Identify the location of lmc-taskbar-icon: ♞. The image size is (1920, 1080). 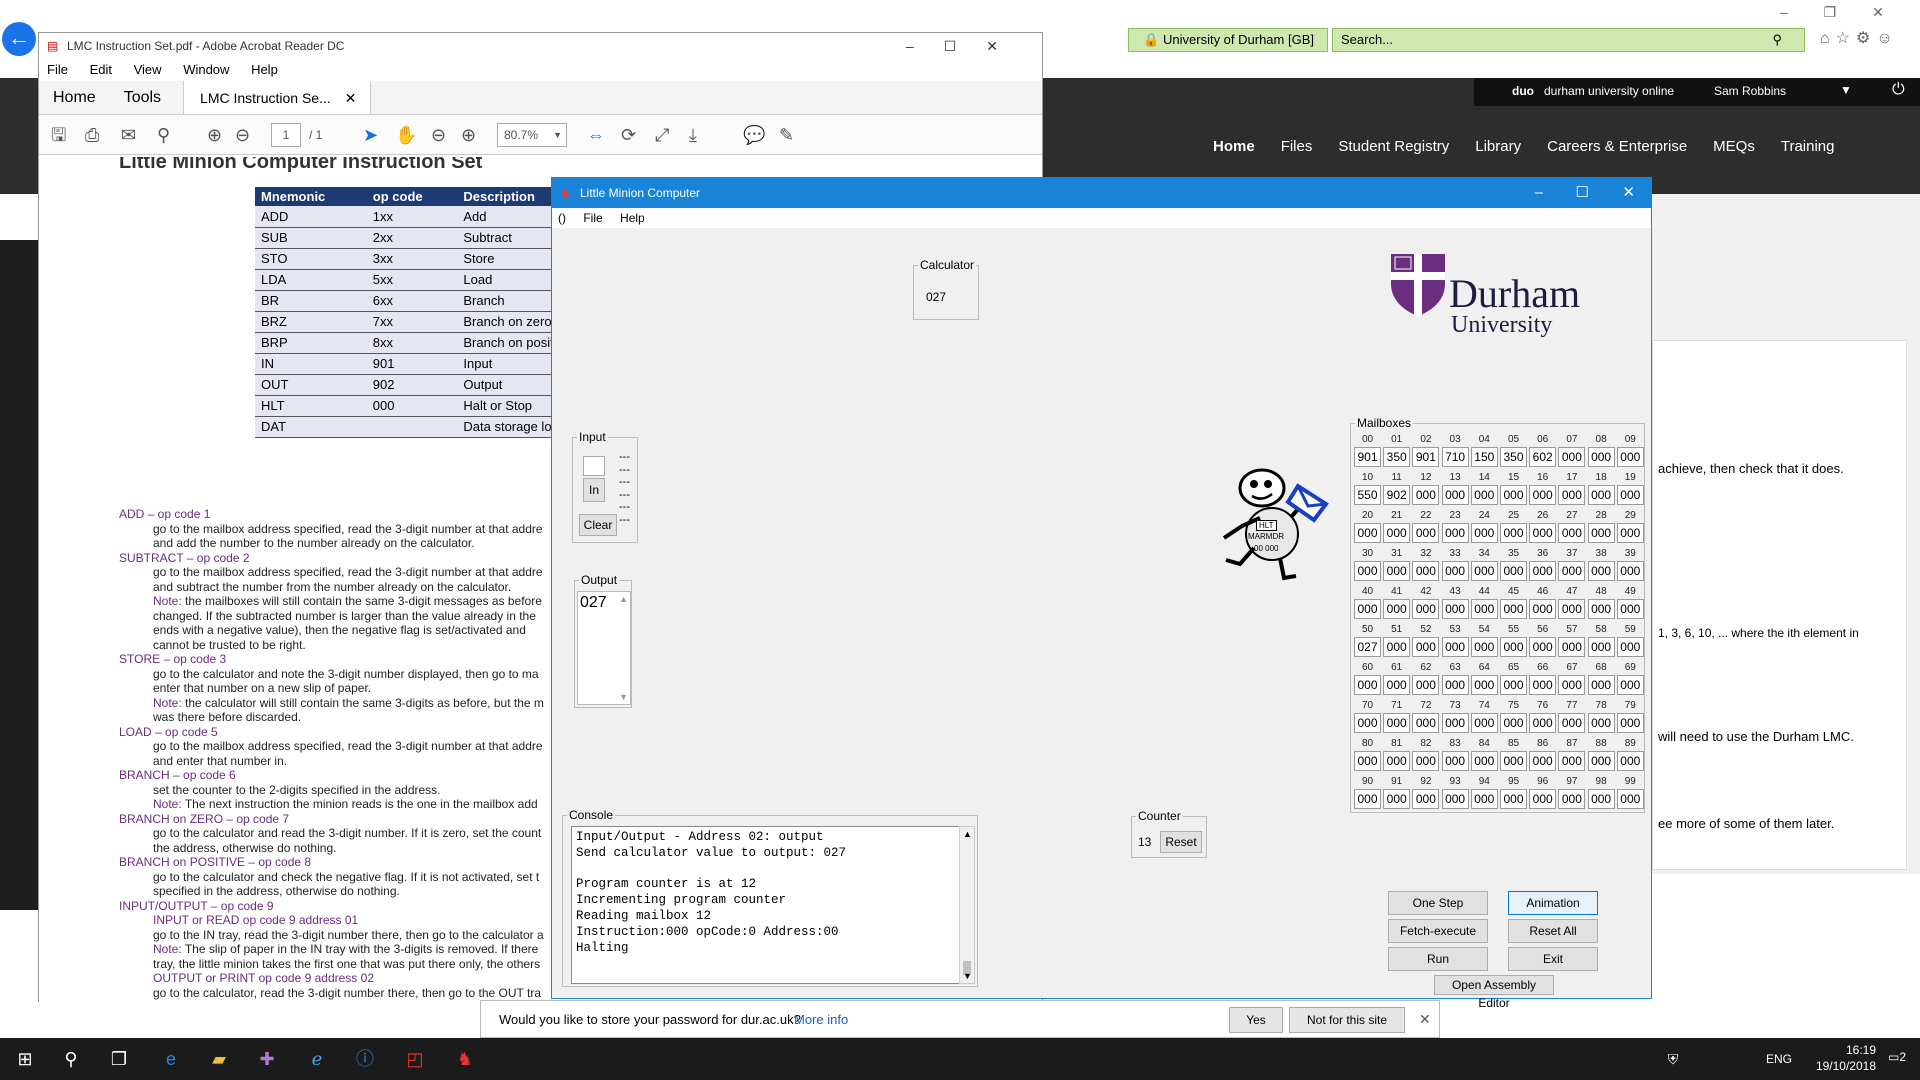
(465, 1059).